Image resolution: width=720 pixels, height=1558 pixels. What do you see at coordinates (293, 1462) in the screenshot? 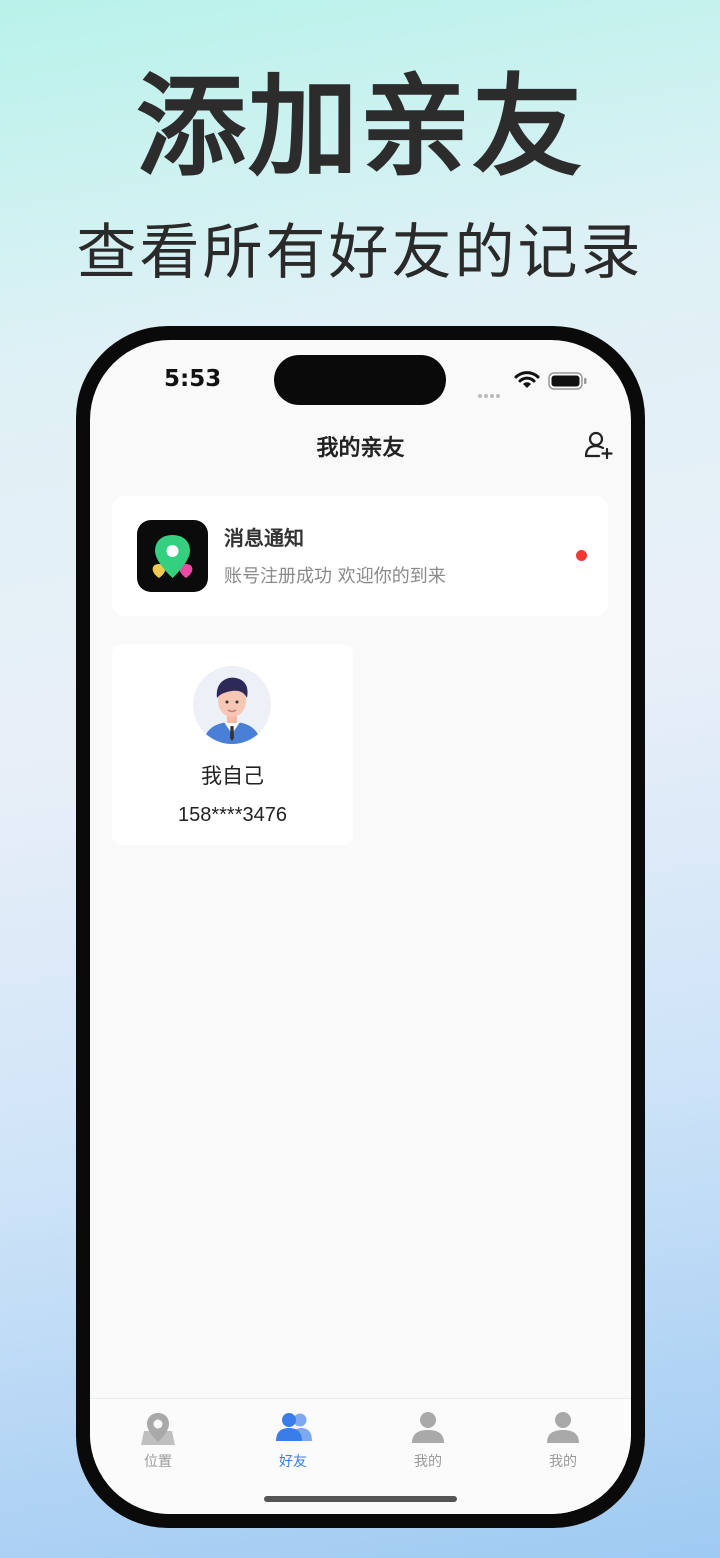
I see `tab-label-friends: 好友` at bounding box center [293, 1462].